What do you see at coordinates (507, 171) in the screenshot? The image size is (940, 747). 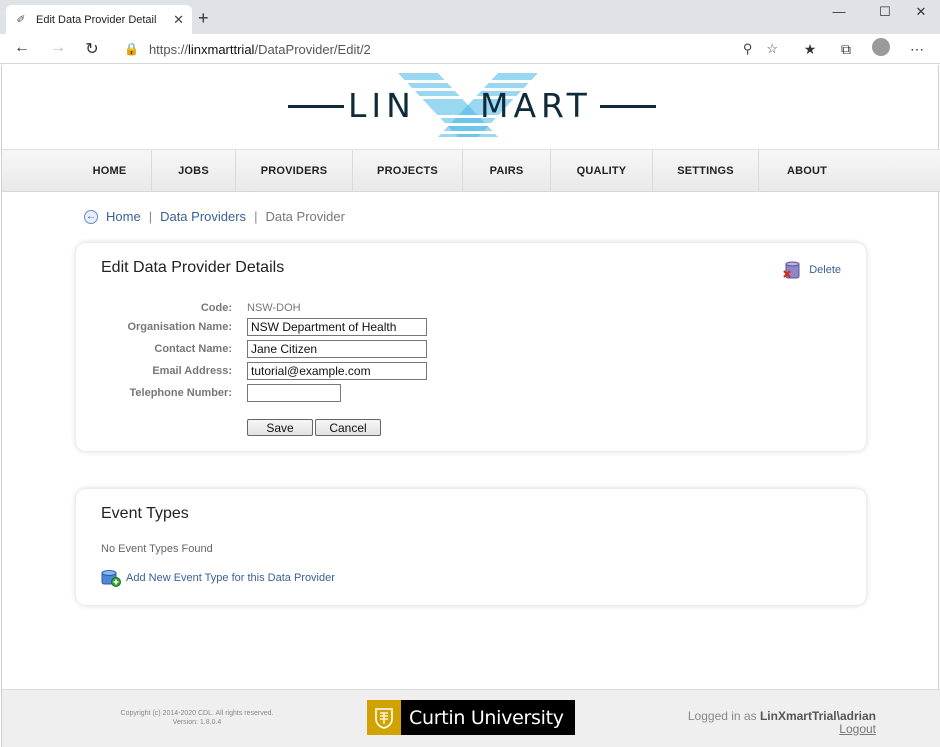 I see `menu-pairs: PAIRS` at bounding box center [507, 171].